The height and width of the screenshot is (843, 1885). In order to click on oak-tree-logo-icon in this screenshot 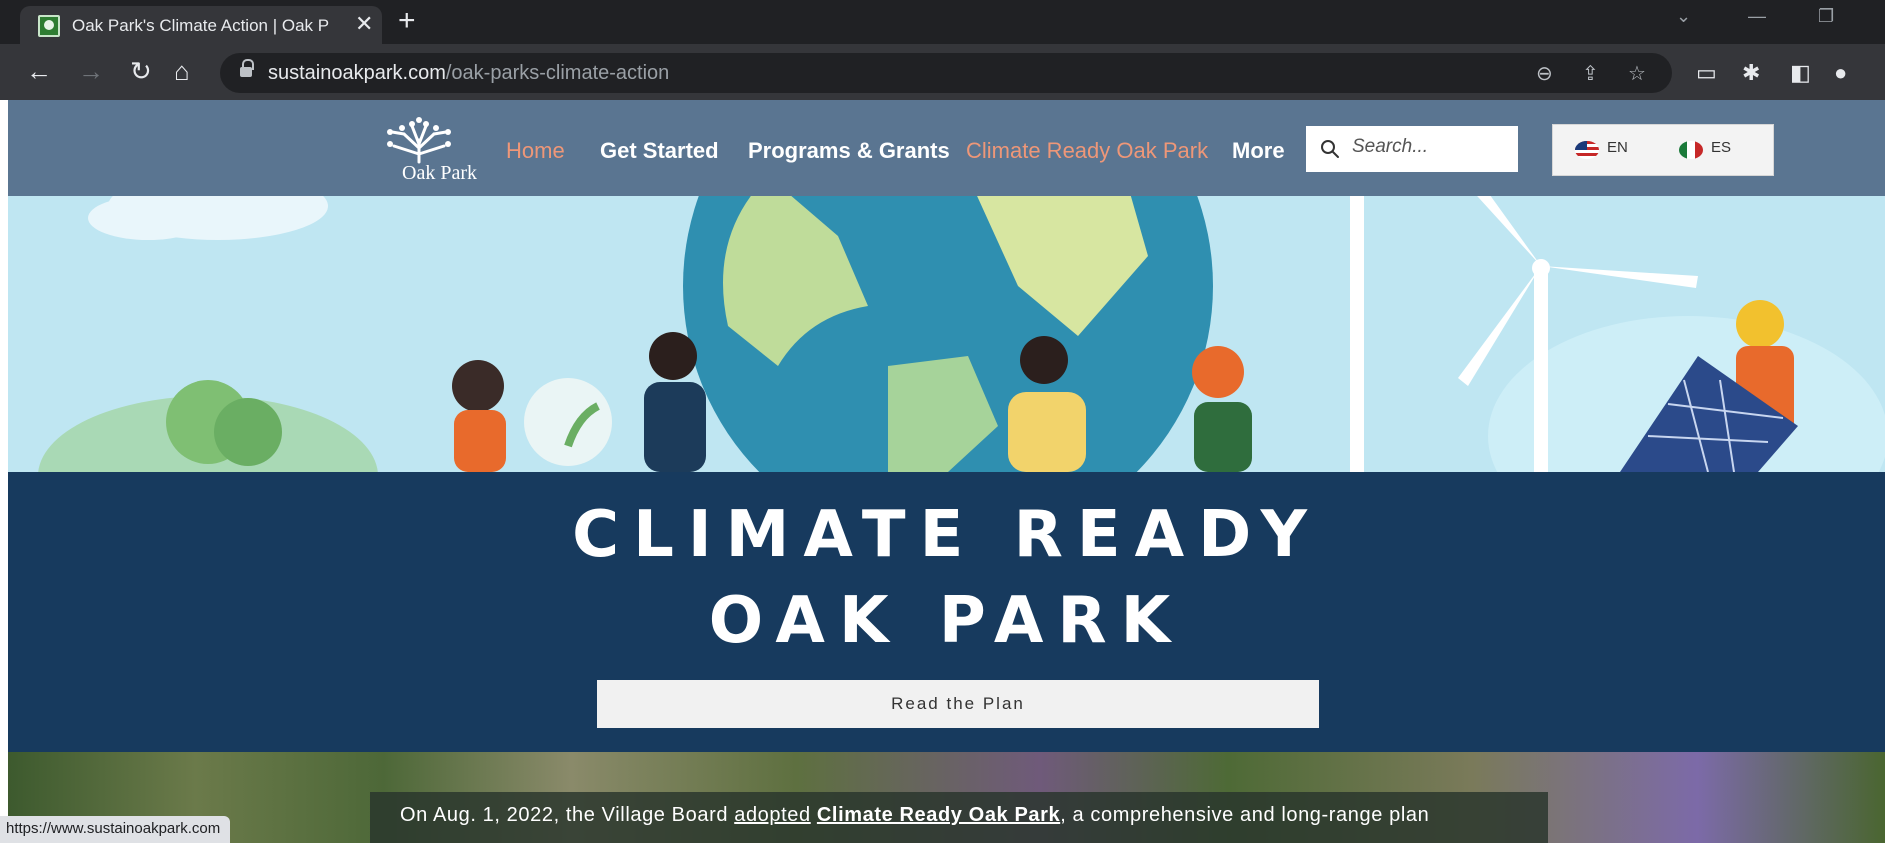, I will do `click(419, 140)`.